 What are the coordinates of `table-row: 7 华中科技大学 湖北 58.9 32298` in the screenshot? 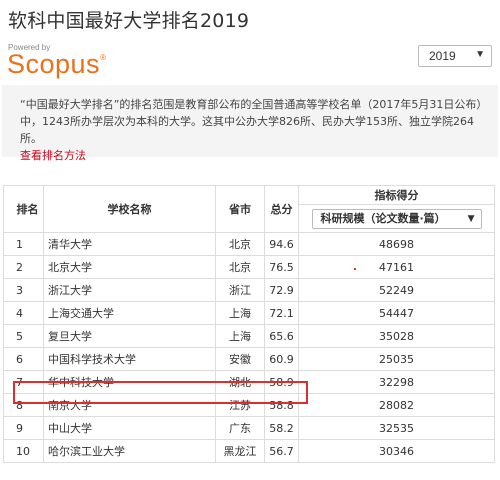 It's located at (249, 382).